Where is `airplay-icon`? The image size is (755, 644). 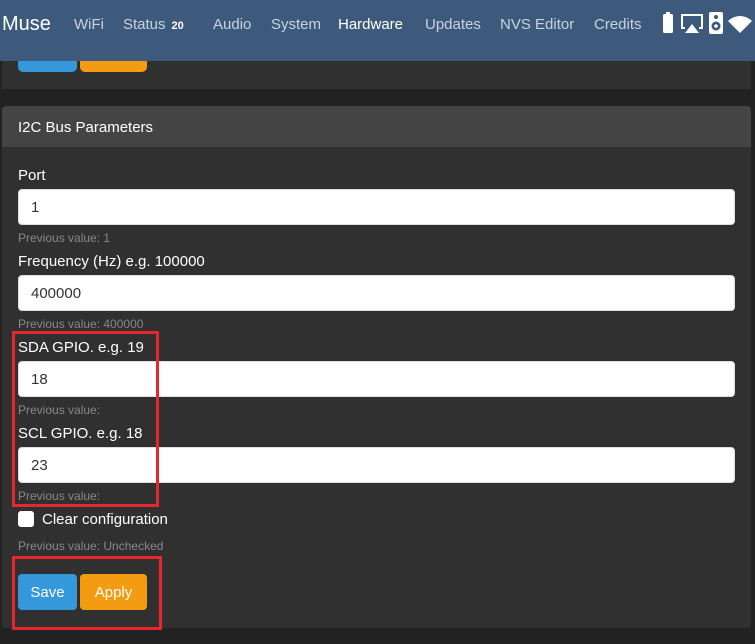
airplay-icon is located at coordinates (692, 23).